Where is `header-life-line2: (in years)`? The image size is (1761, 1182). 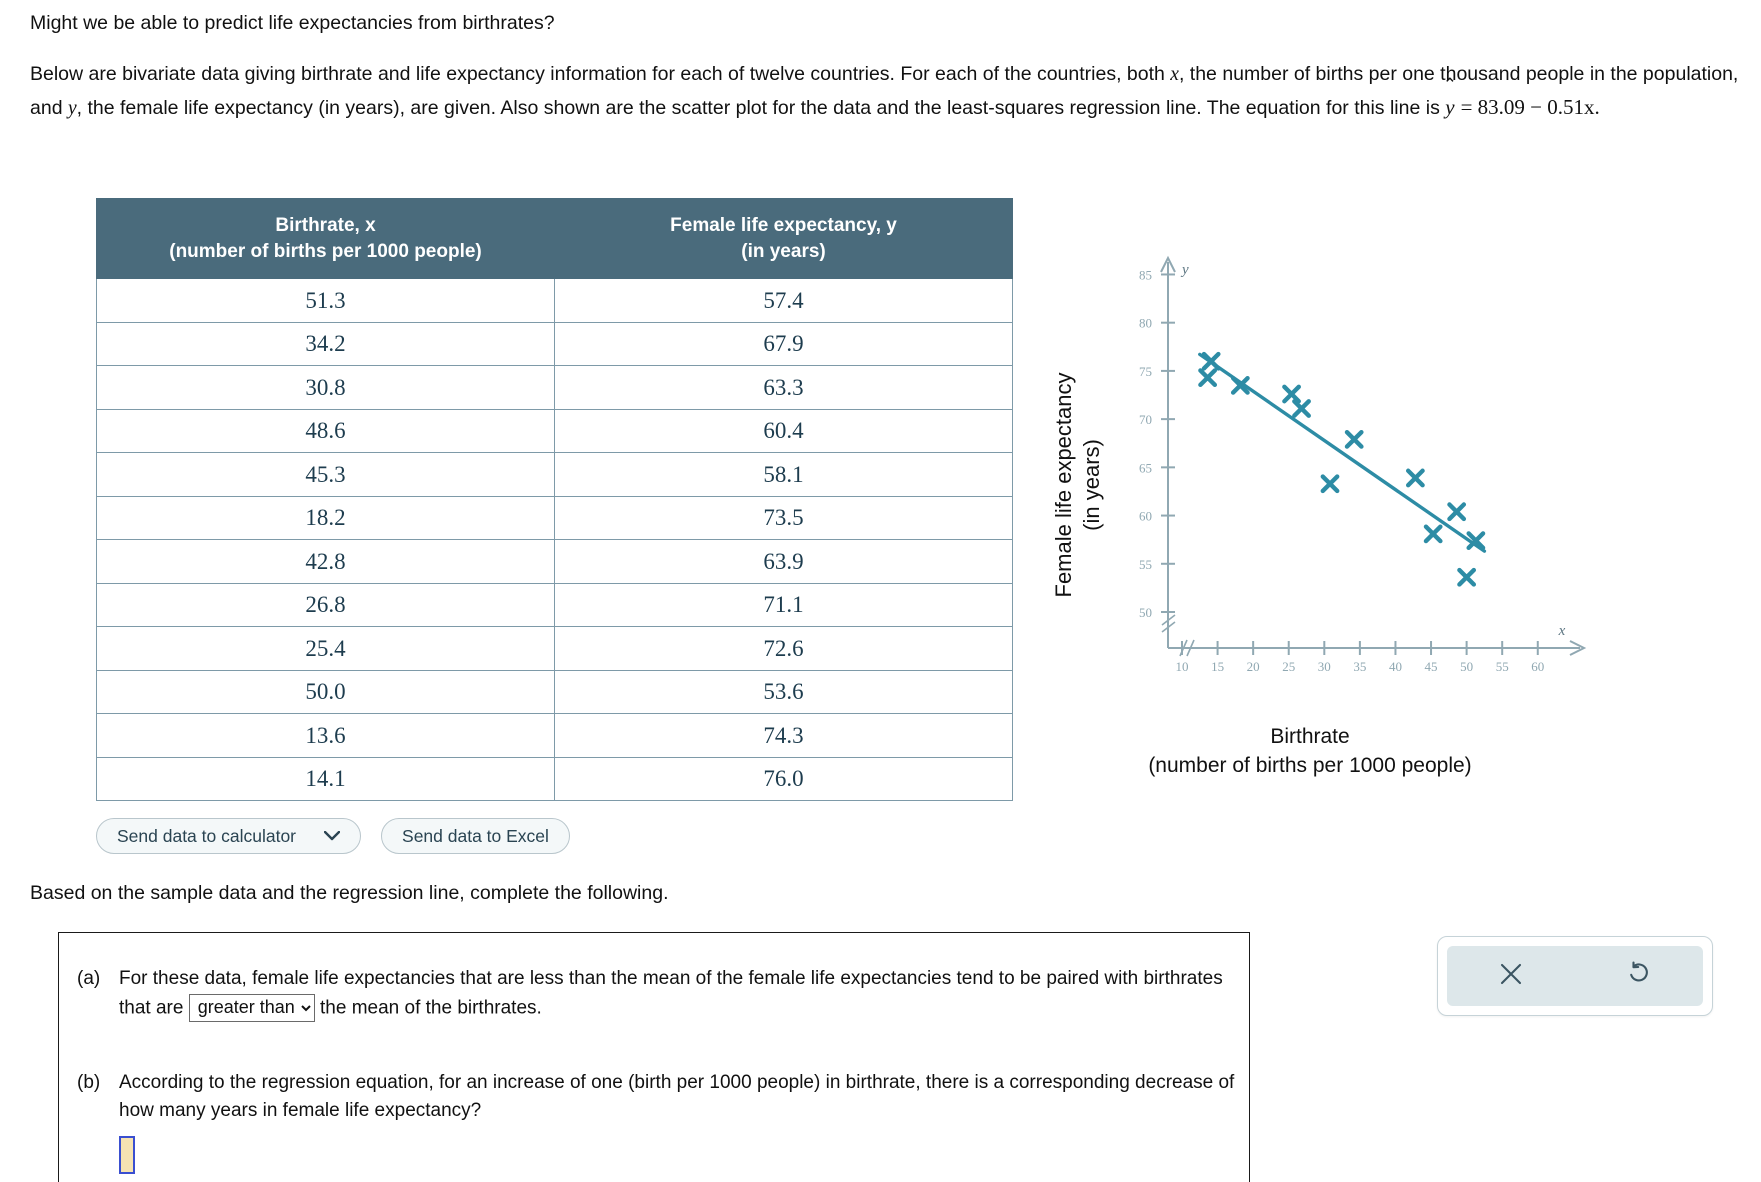
header-life-line2: (in years) is located at coordinates (783, 251).